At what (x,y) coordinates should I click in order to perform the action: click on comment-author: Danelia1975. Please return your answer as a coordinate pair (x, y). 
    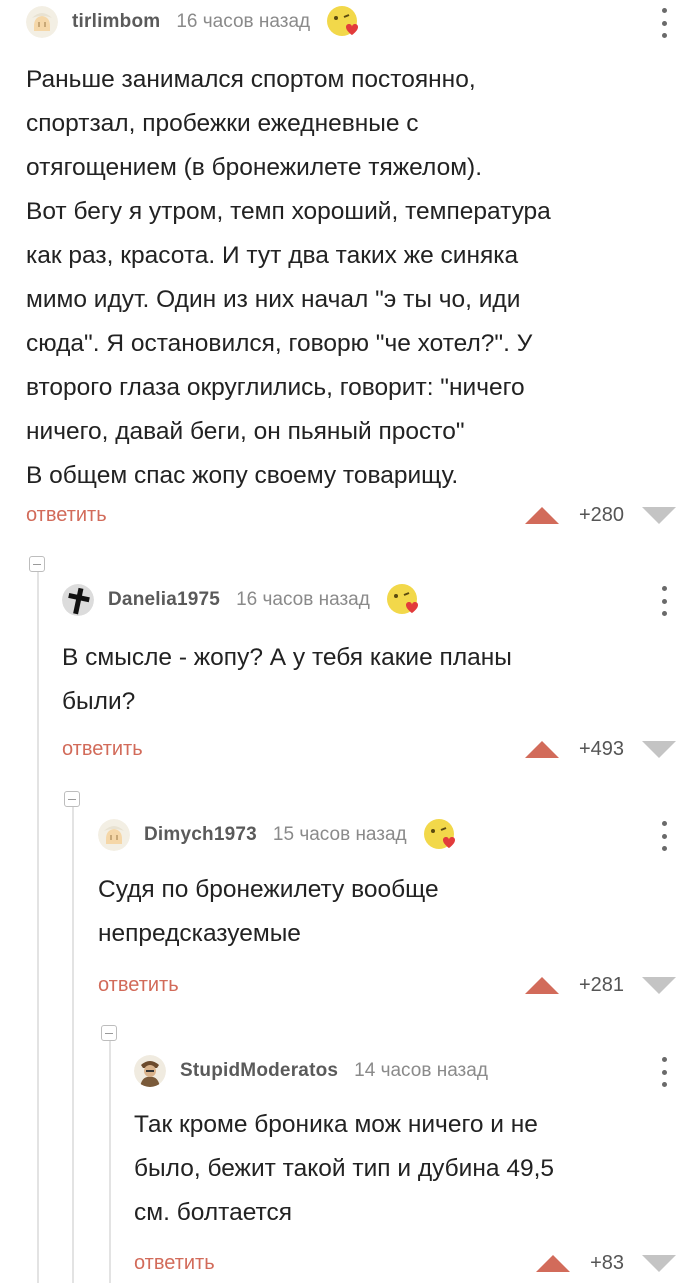
    Looking at the image, I should click on (164, 600).